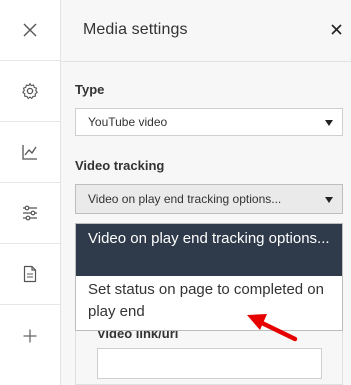 Image resolution: width=351 pixels, height=385 pixels. I want to click on plus-icon, so click(30, 335).